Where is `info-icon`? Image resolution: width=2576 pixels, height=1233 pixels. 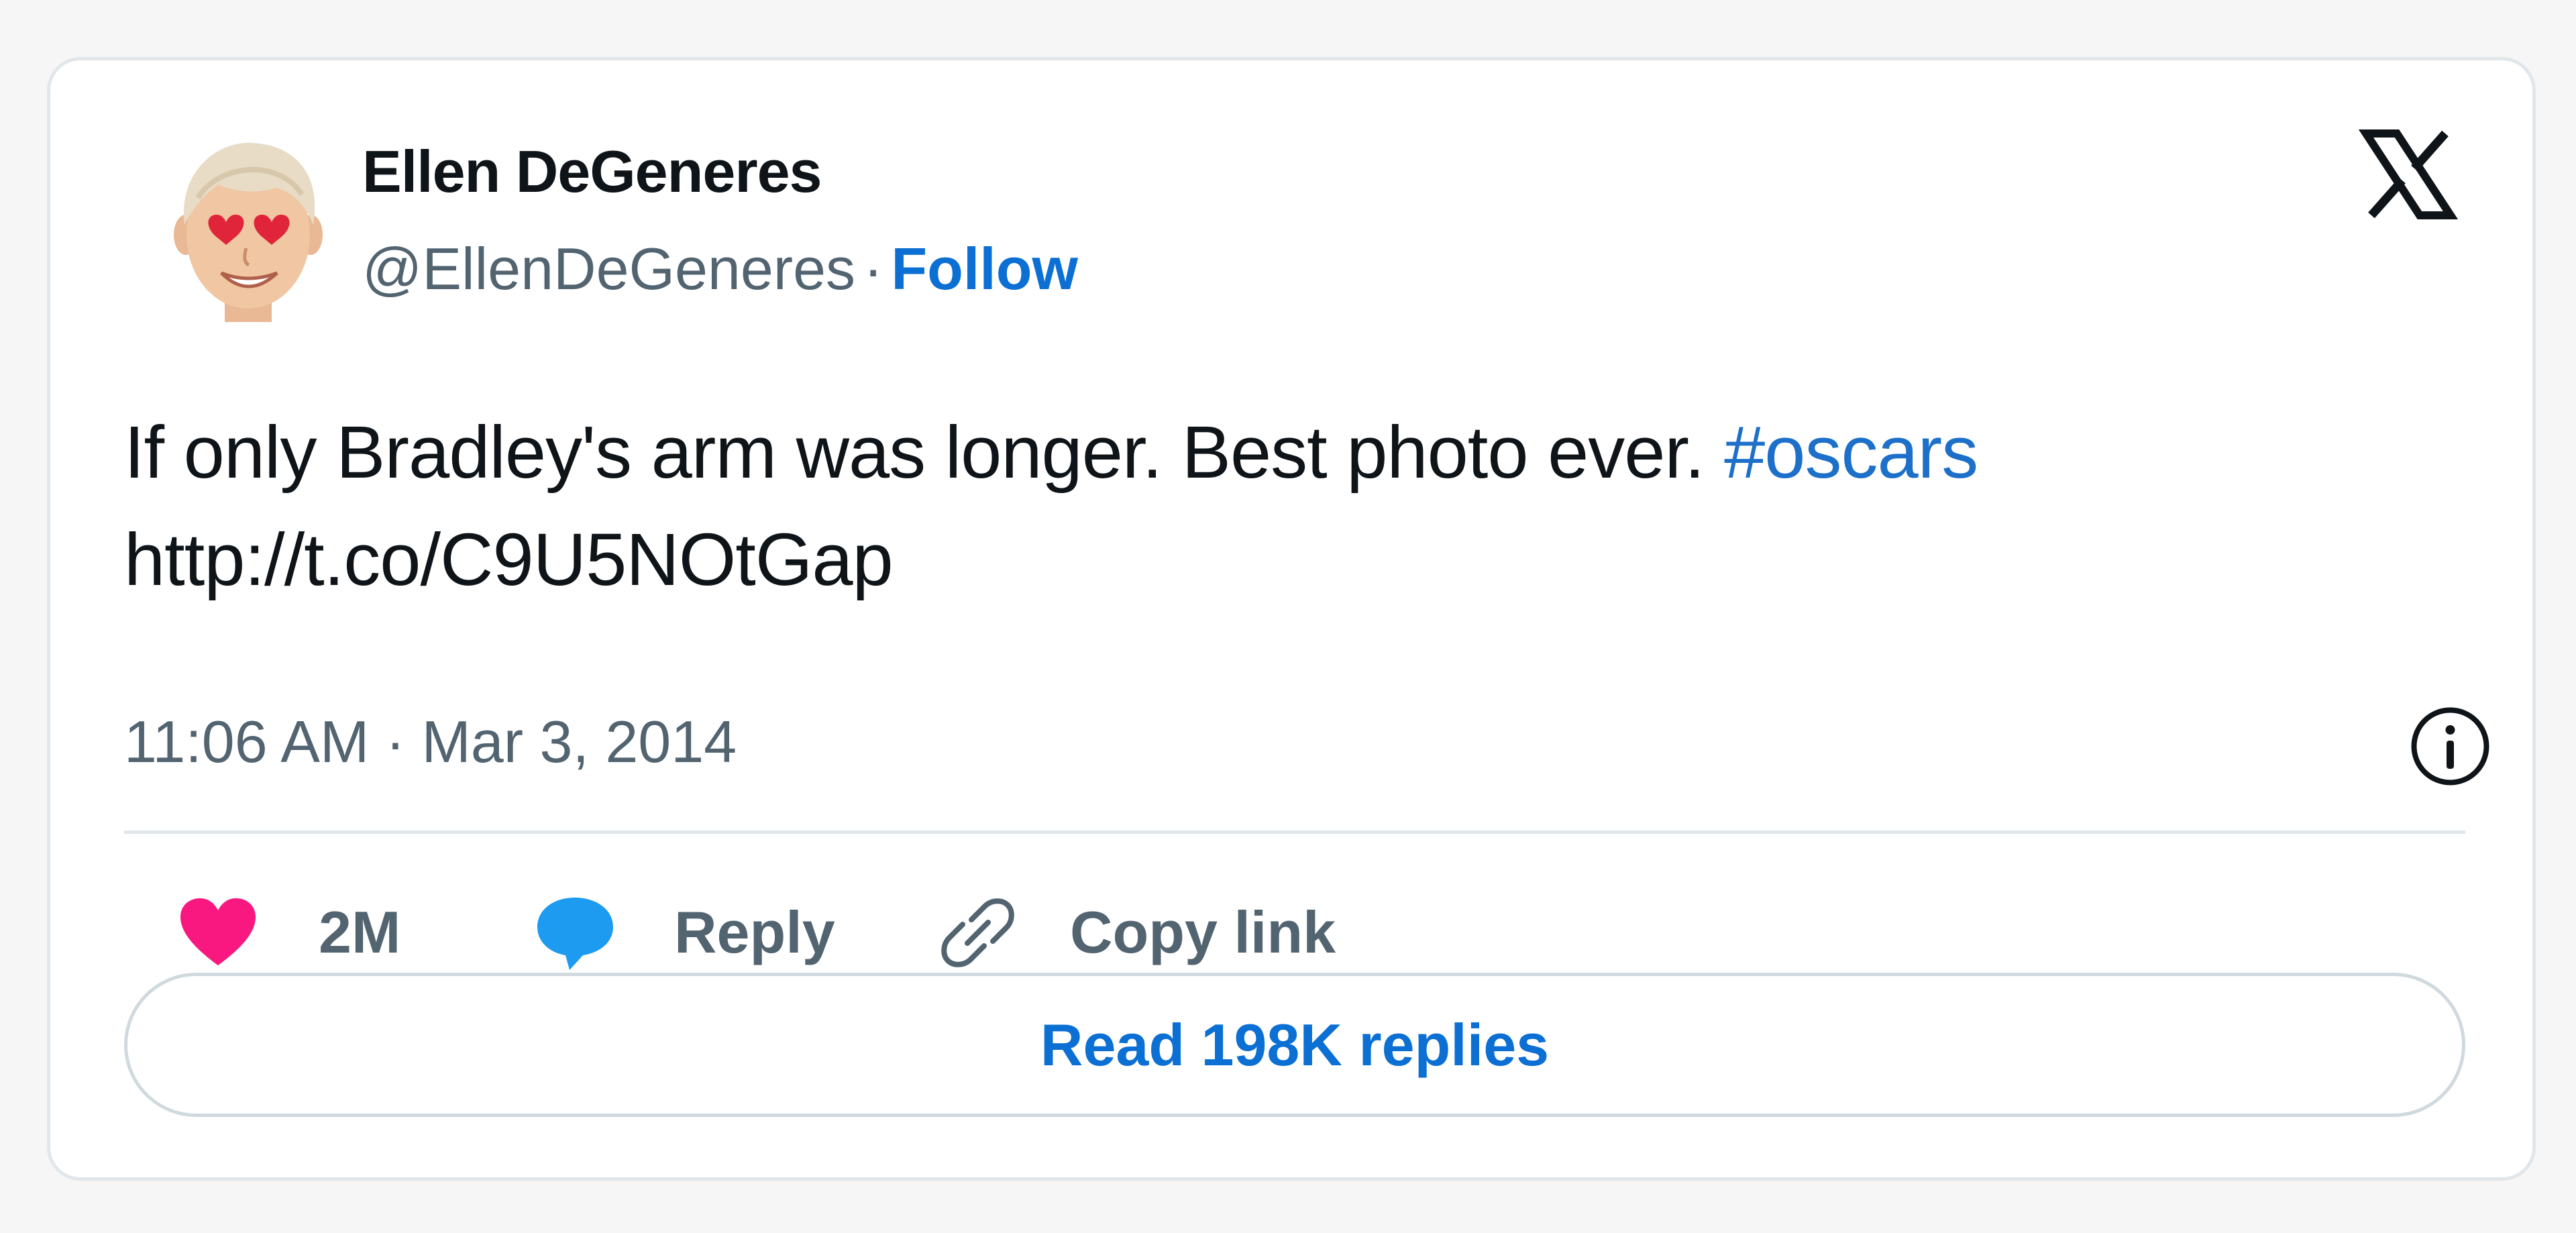
info-icon is located at coordinates (2450, 746).